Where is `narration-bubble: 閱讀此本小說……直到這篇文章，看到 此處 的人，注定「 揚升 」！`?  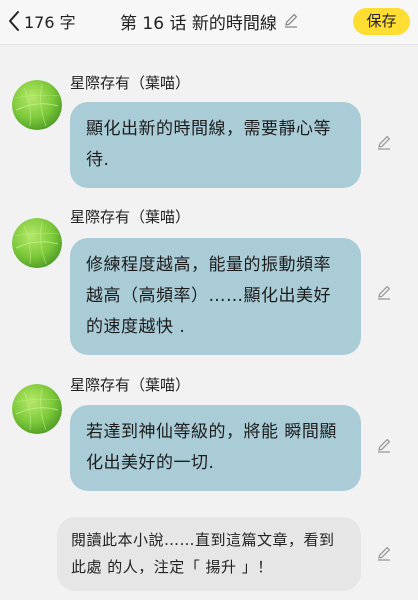
narration-bubble: 閱讀此本小說……直到這篇文章，看到 此處 的人，注定「 揚升 」！ is located at coordinates (209, 554).